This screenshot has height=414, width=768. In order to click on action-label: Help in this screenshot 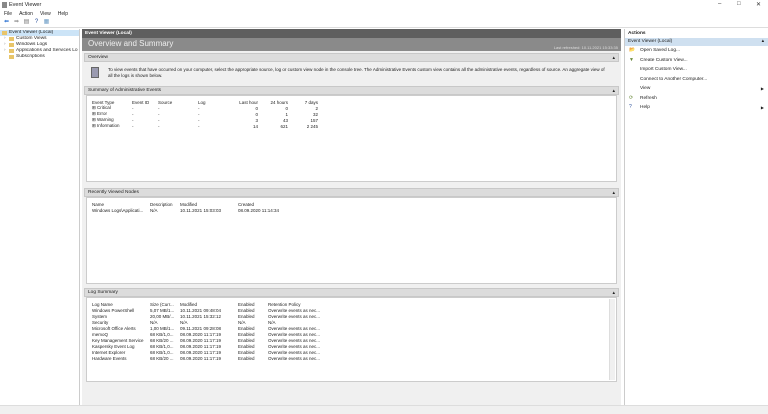, I will do `click(645, 107)`.